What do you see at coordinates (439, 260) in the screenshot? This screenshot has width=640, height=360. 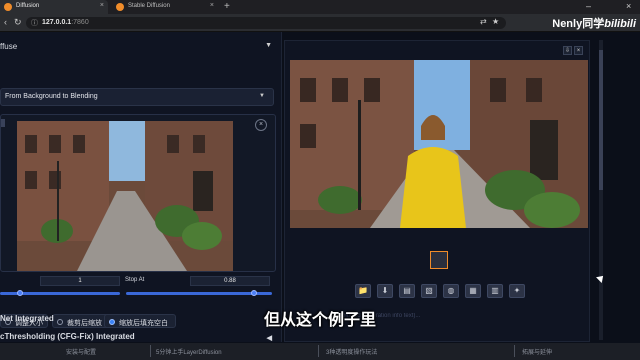 I see `output-thumbnail` at bounding box center [439, 260].